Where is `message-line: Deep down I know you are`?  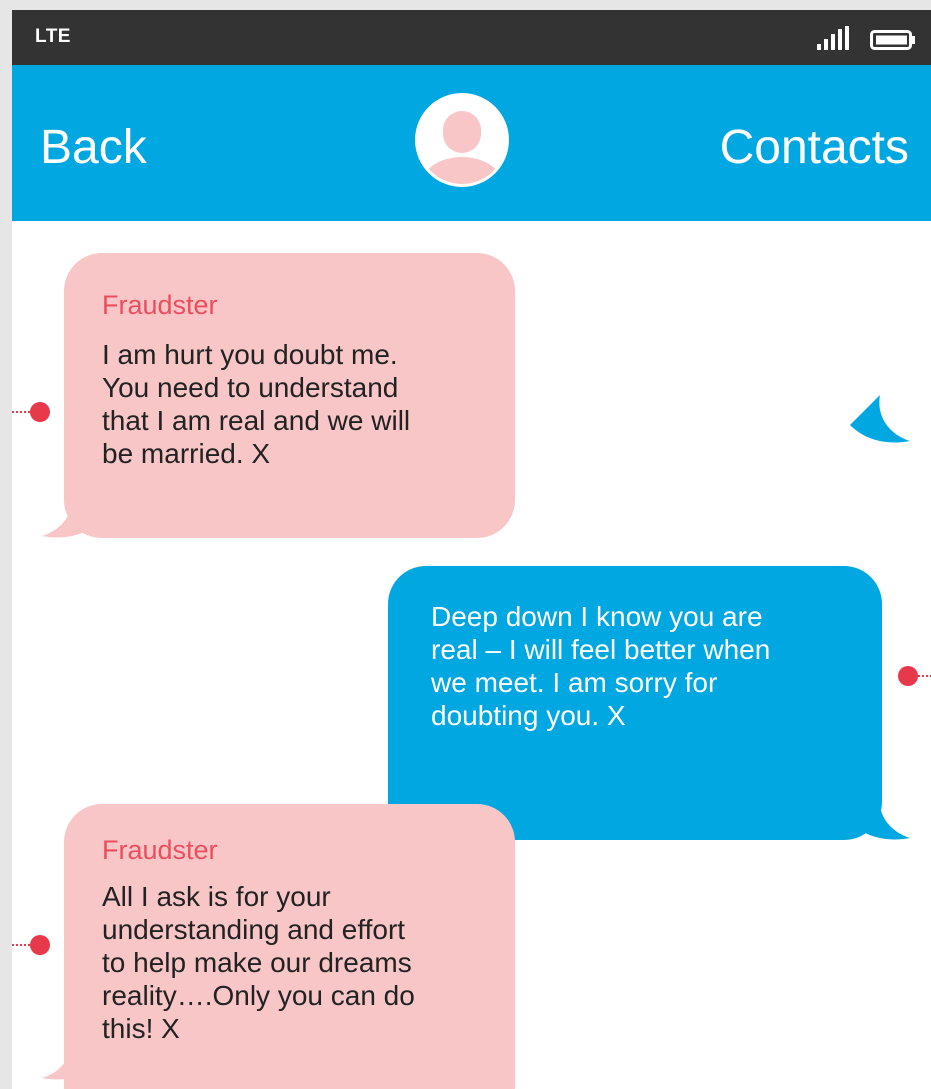 message-line: Deep down I know you are is located at coordinates (597, 616).